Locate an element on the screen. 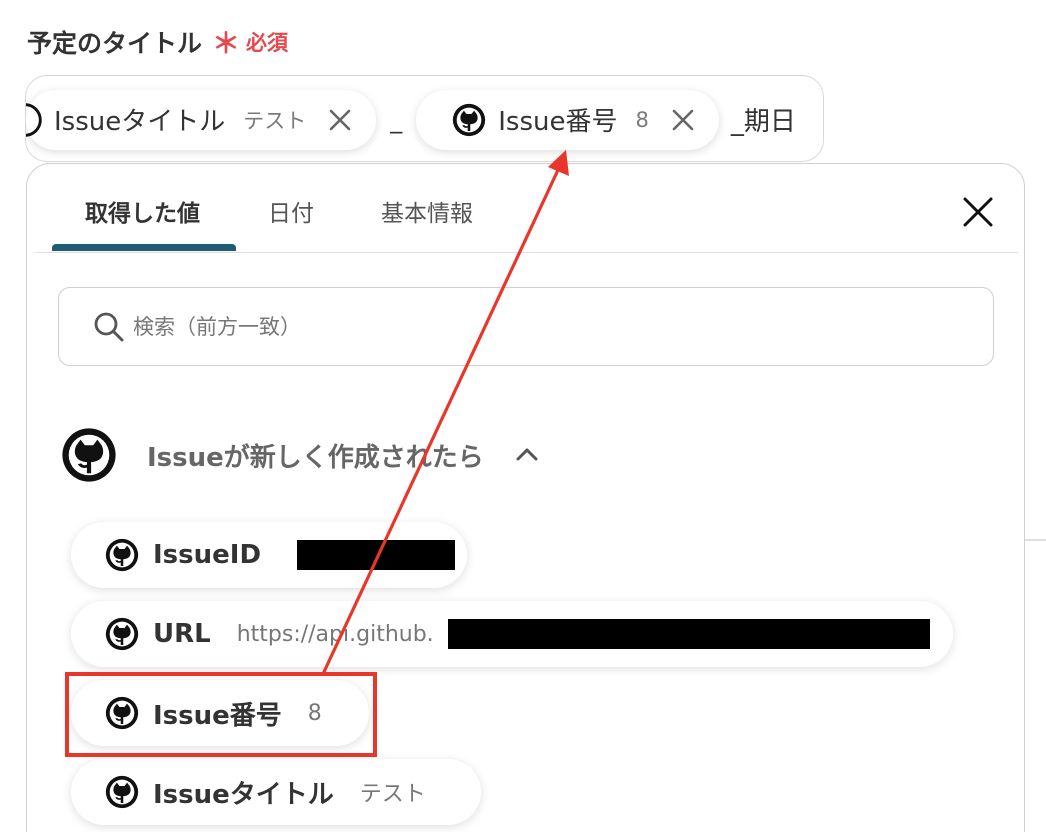  list-item-issue-title: Issueタイトル テスト is located at coordinates (276, 792).